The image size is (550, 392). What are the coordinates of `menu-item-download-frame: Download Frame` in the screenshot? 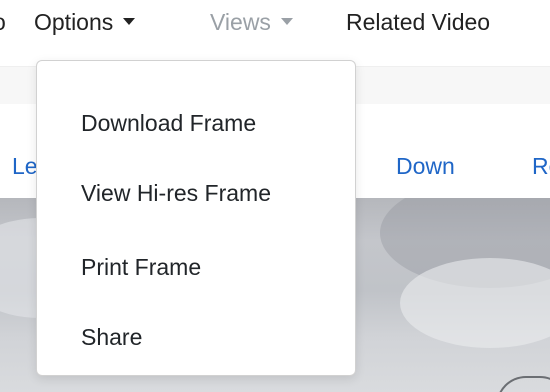 It's located at (168, 123).